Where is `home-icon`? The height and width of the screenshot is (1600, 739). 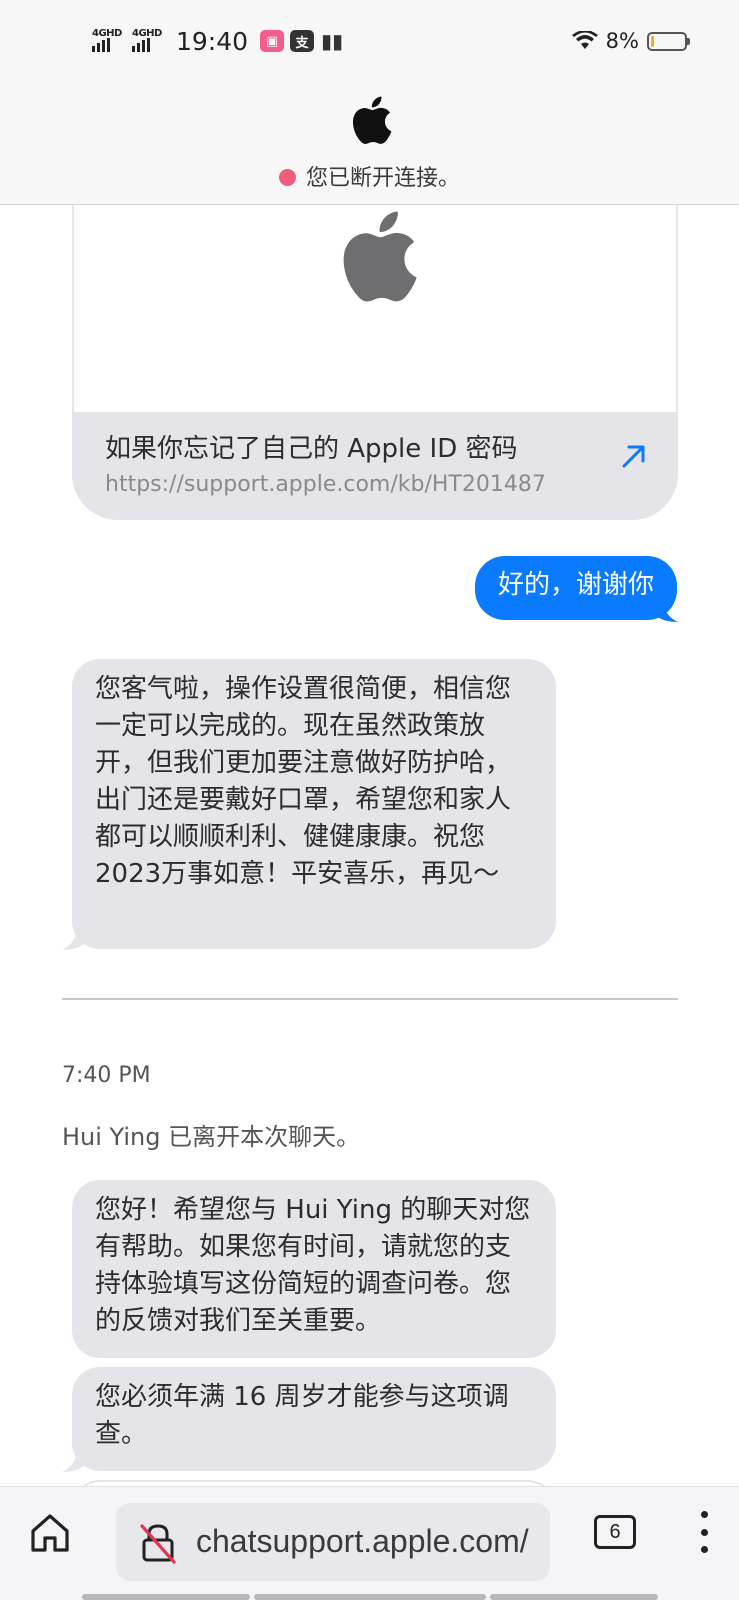 home-icon is located at coordinates (50, 1533).